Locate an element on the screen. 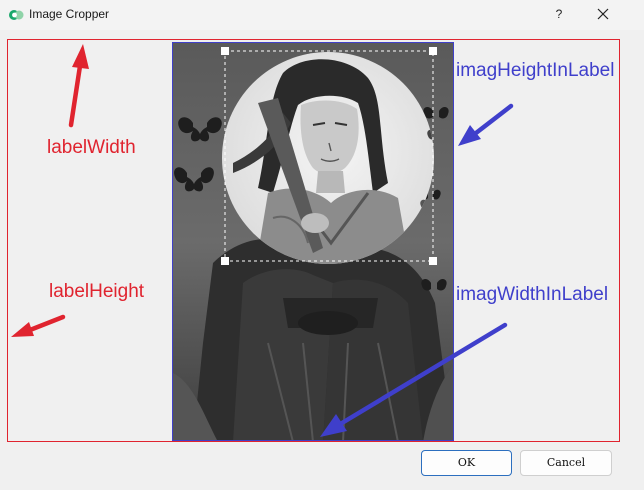  ok-button: OK is located at coordinates (466, 463).